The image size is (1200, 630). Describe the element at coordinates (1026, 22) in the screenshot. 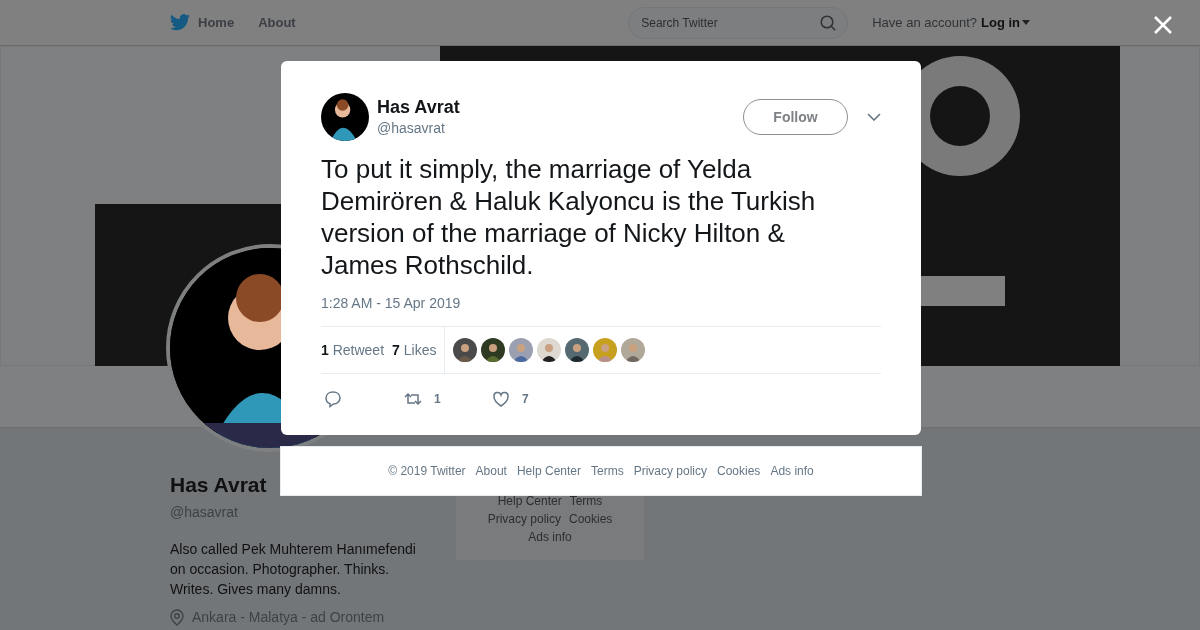

I see `caret-icon` at that location.